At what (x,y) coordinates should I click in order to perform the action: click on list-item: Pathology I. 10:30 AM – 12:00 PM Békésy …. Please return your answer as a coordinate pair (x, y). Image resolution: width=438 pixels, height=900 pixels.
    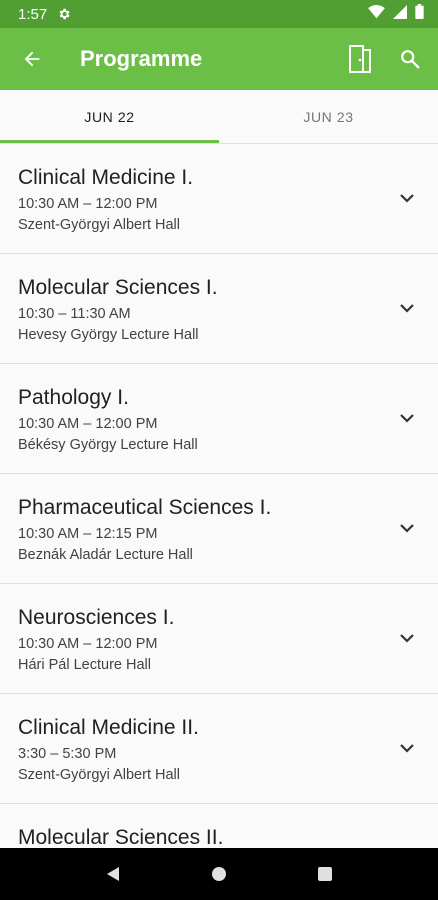
    Looking at the image, I should click on (219, 419).